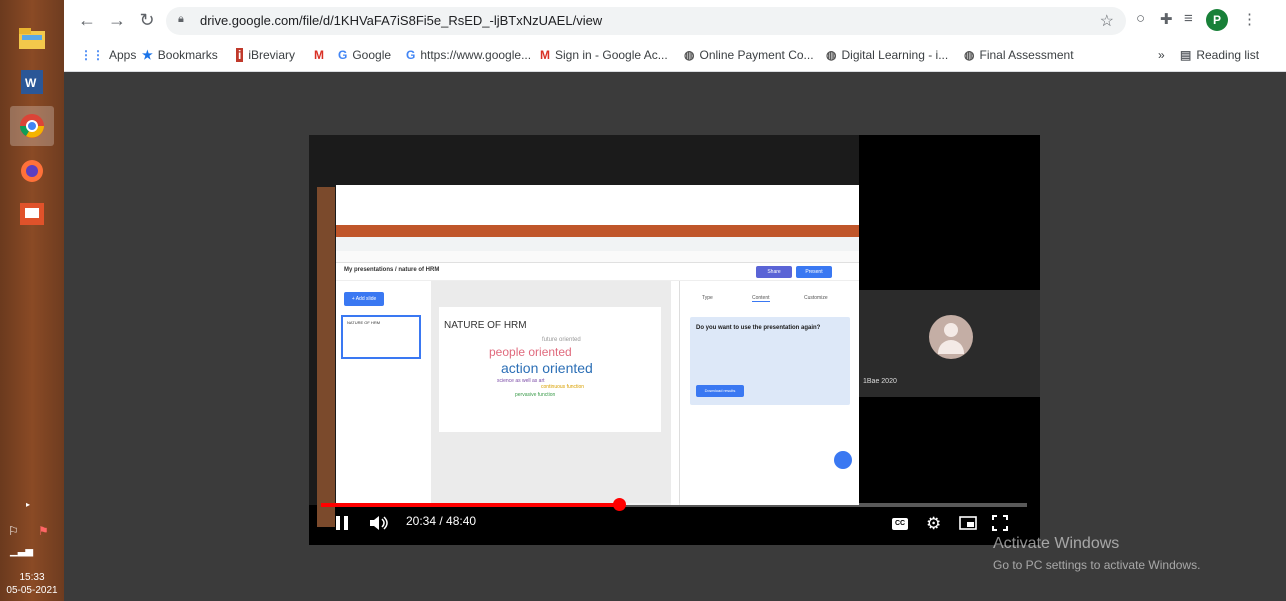  Describe the element at coordinates (880, 381) in the screenshot. I see `participant-name: 1Bae 2020` at that location.